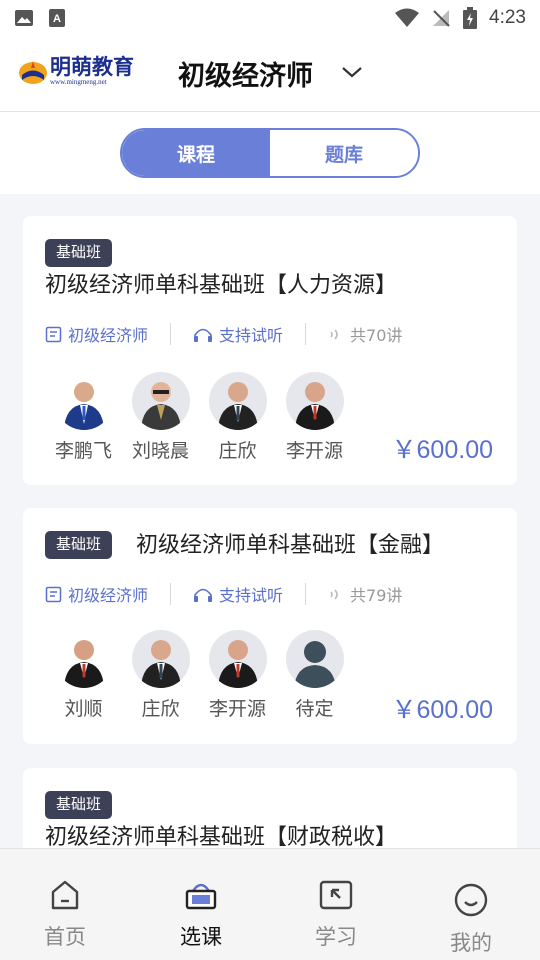 This screenshot has width=540, height=960. Describe the element at coordinates (221, 837) in the screenshot. I see `course-title: 初级经济师单科基础班【财政税收】` at that location.